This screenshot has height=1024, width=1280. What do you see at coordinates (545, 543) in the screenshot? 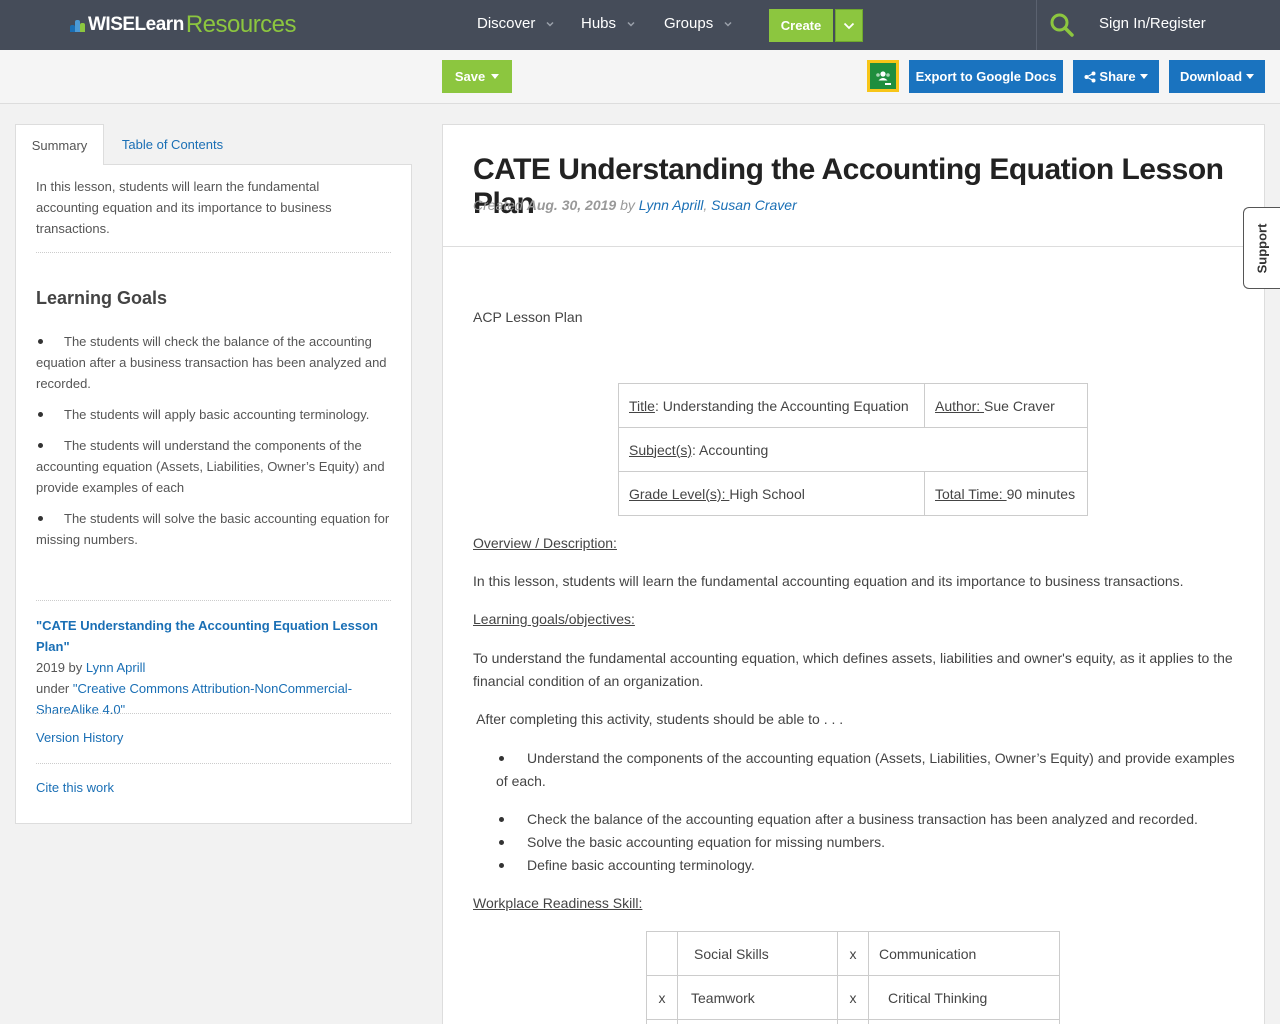
I see `overview-heading: Overview / Description:` at bounding box center [545, 543].